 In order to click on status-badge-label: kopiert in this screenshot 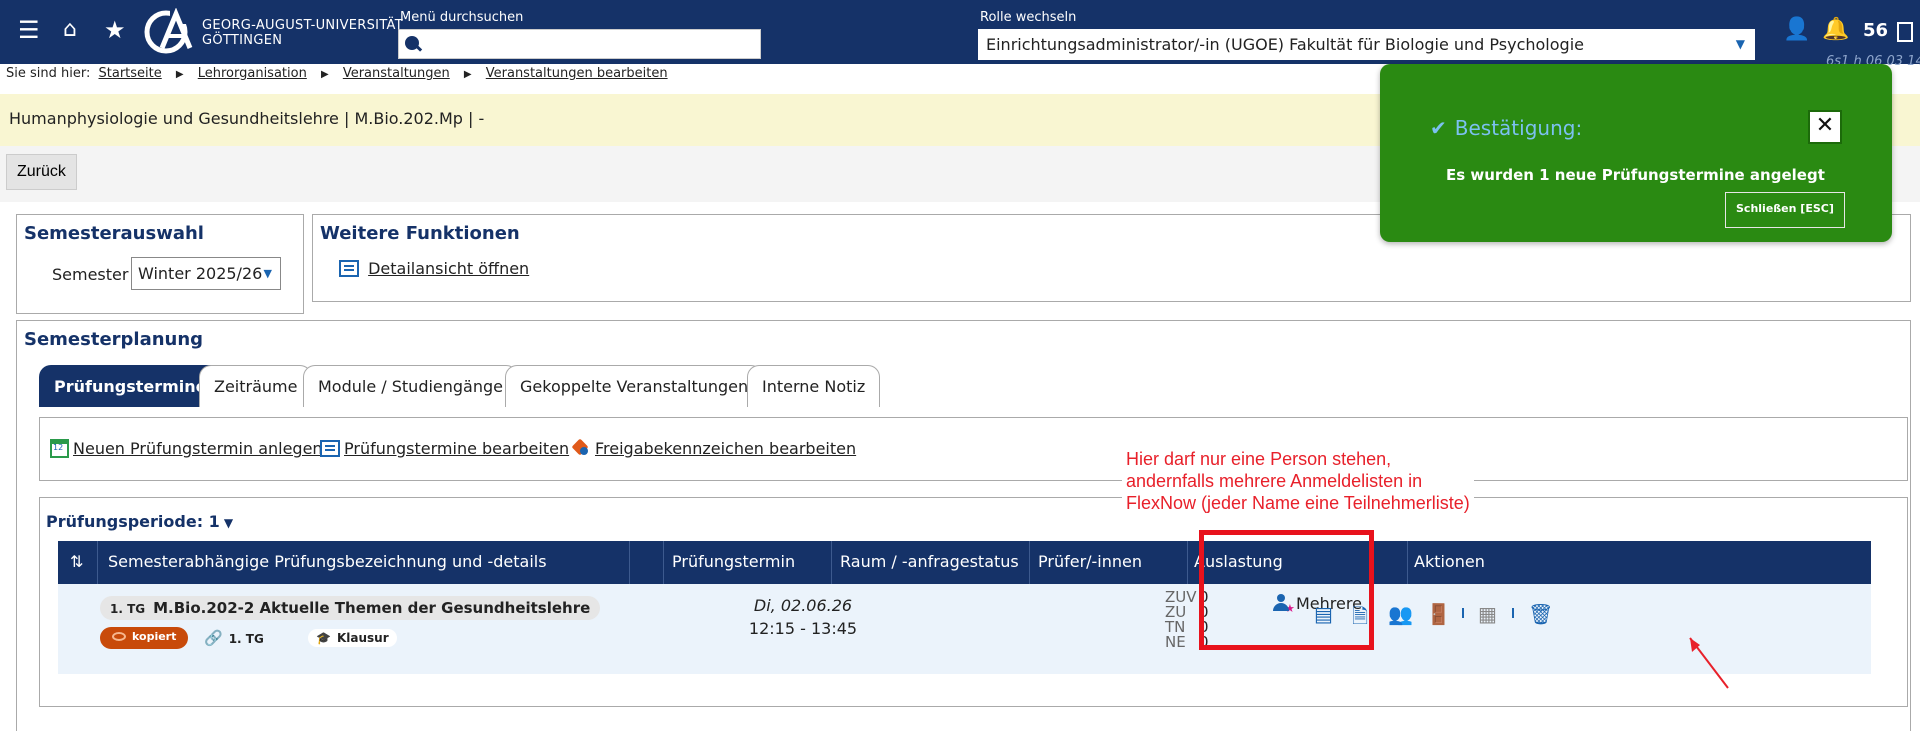, I will do `click(154, 636)`.